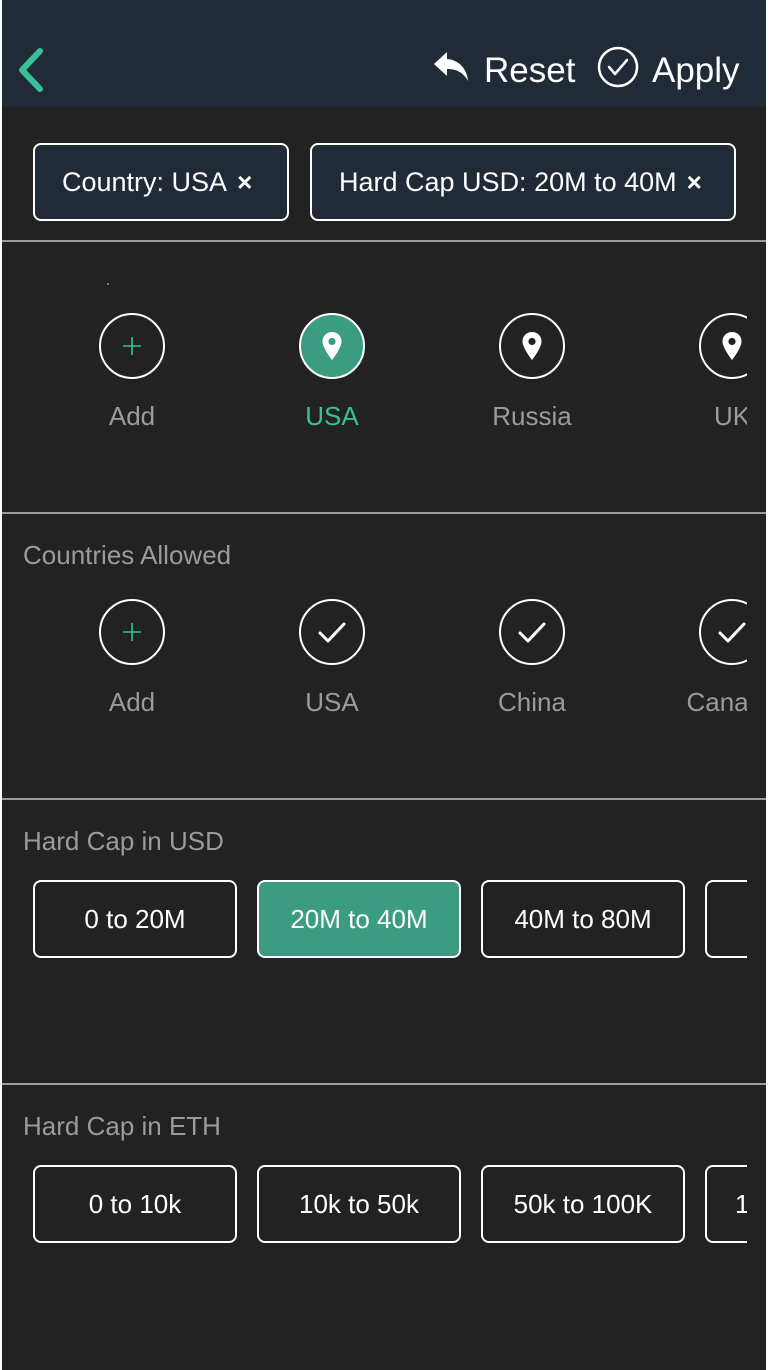 This screenshot has height=1370, width=770. Describe the element at coordinates (532, 416) in the screenshot. I see `option-label: Russia` at that location.